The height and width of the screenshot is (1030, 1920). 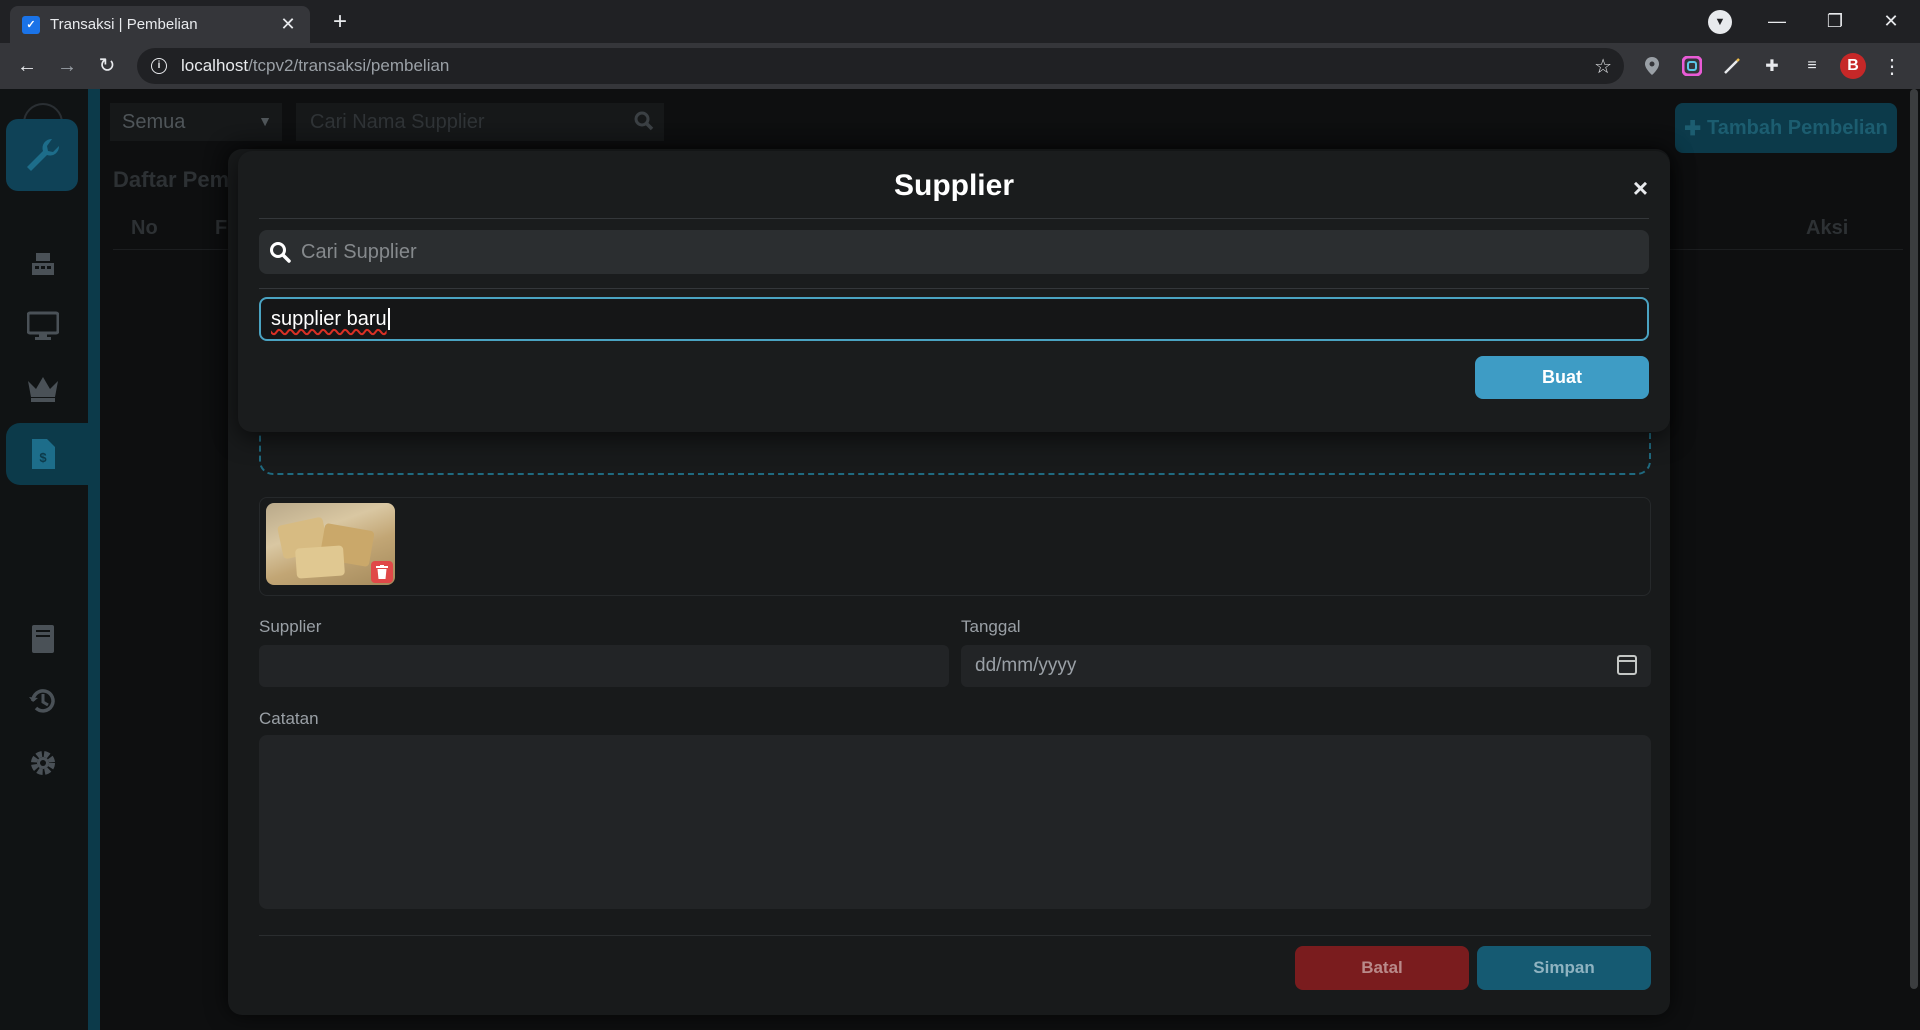 What do you see at coordinates (67, 66) in the screenshot?
I see `forward-icon: →` at bounding box center [67, 66].